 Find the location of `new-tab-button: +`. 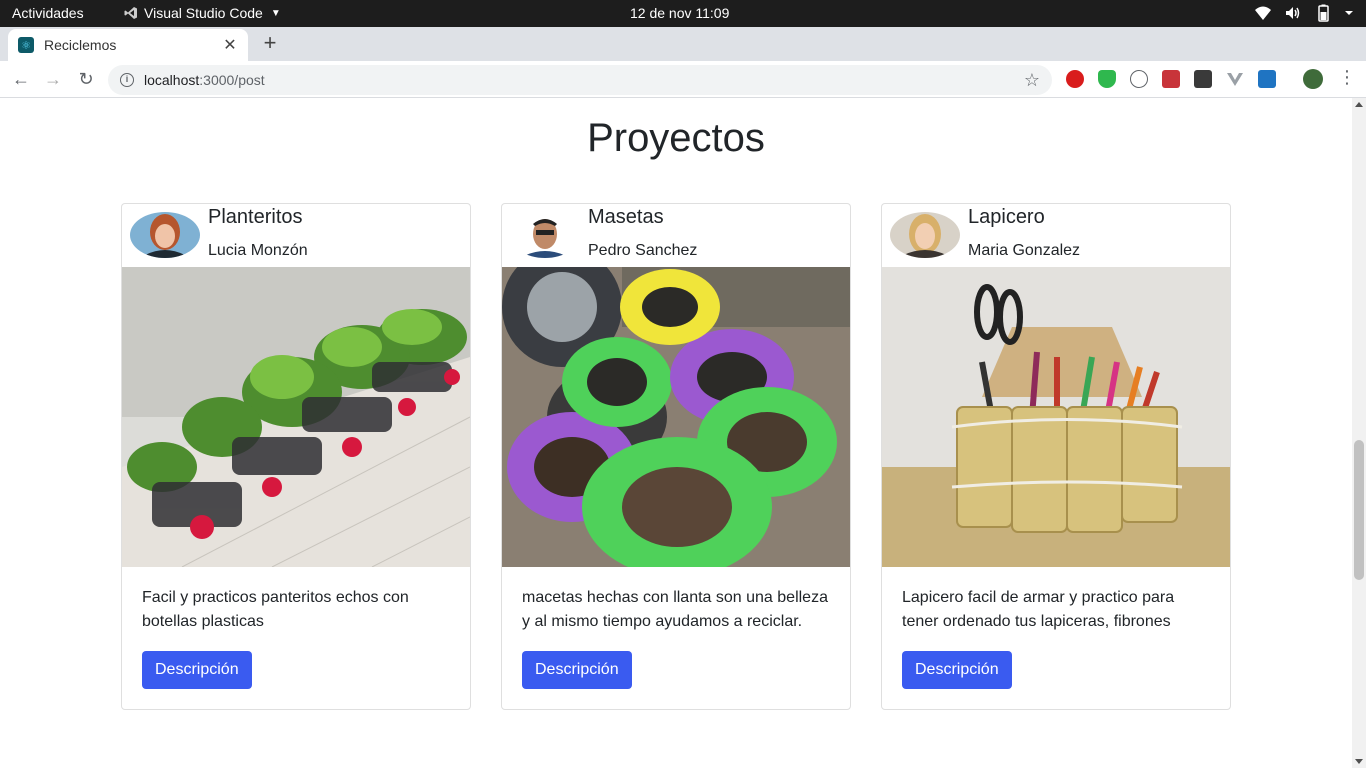

new-tab-button: + is located at coordinates (270, 43).